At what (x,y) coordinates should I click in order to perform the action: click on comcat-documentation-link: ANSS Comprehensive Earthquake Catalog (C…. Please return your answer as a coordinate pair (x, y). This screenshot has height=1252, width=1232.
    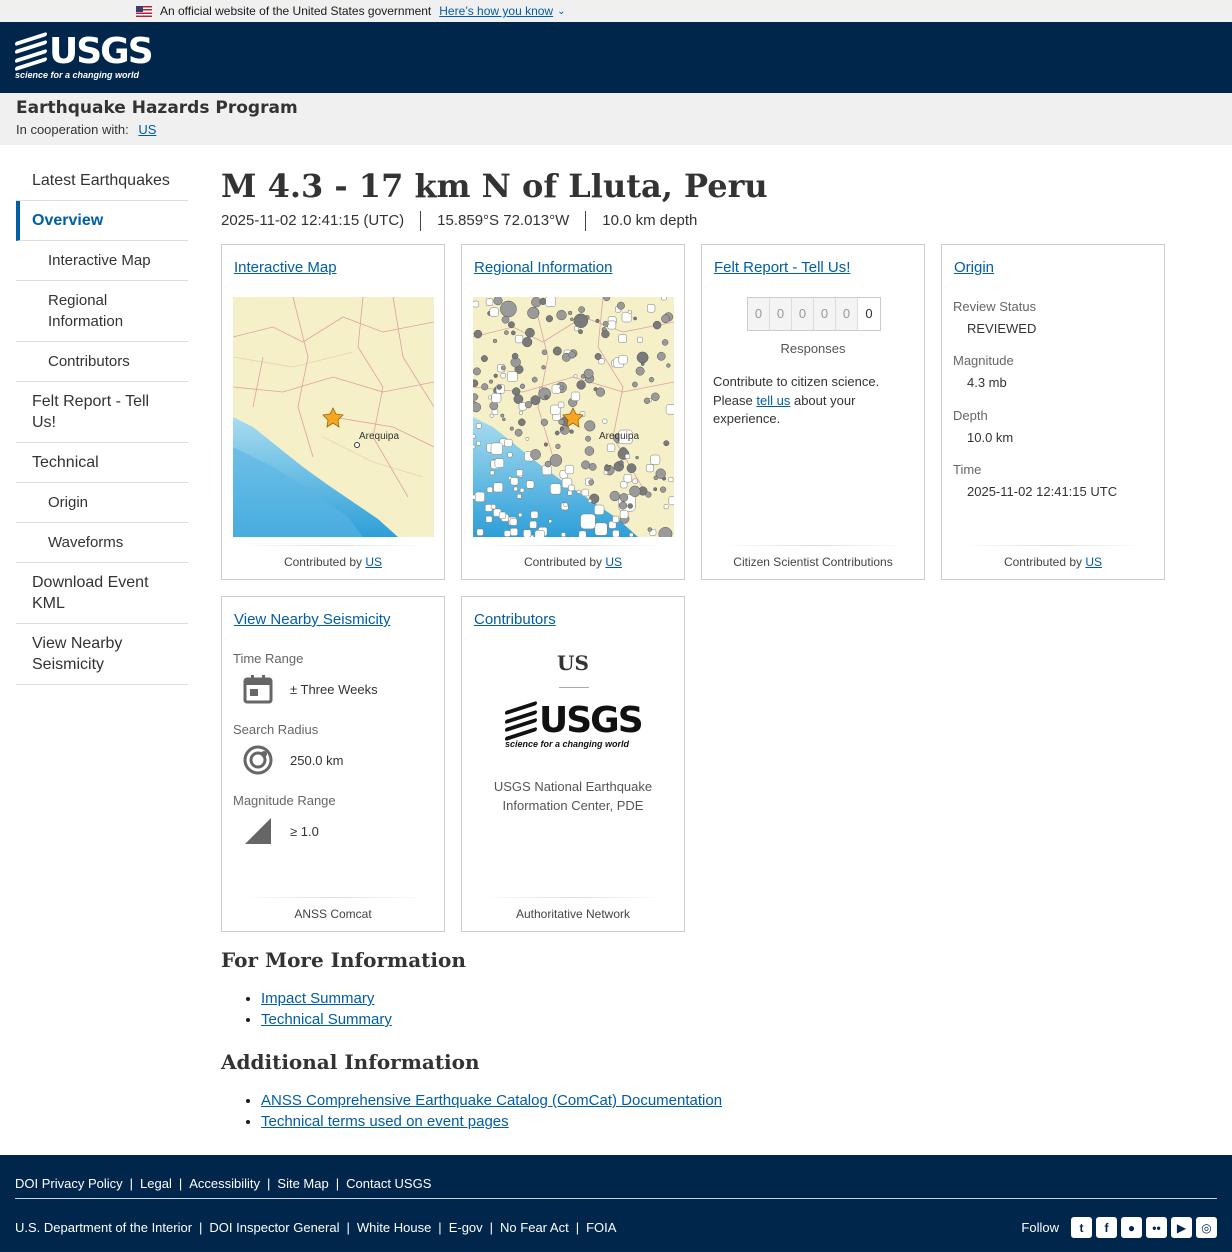
    Looking at the image, I should click on (491, 1100).